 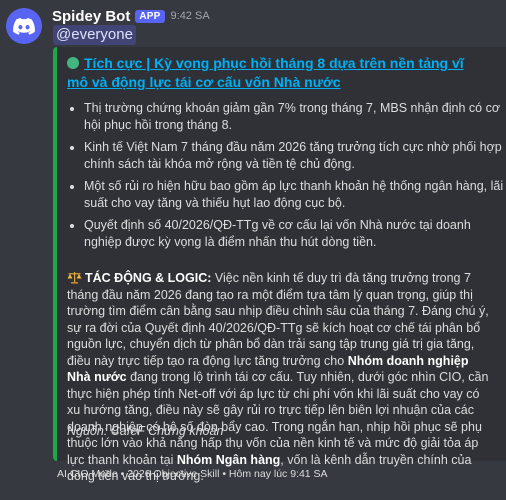 What do you see at coordinates (148, 278) in the screenshot?
I see `impact-heading: TÁC ĐỘNG & LOGIC:` at bounding box center [148, 278].